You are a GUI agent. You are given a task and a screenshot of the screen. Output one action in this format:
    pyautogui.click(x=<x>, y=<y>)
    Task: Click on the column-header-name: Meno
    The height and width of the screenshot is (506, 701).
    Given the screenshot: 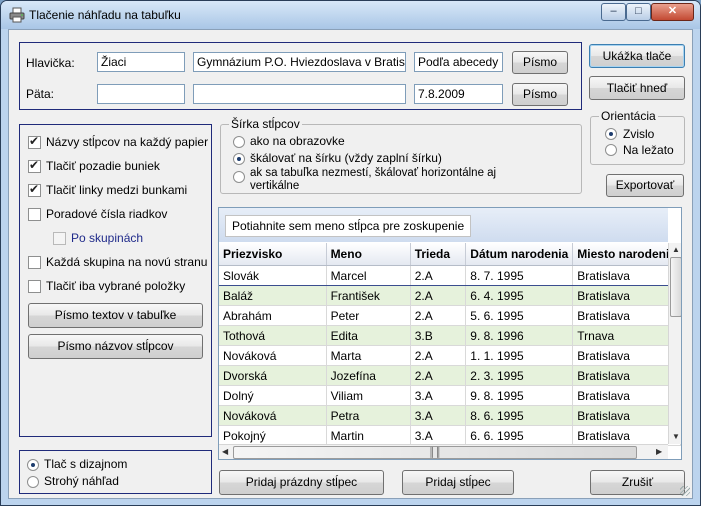 What is the action you would take?
    pyautogui.click(x=368, y=254)
    